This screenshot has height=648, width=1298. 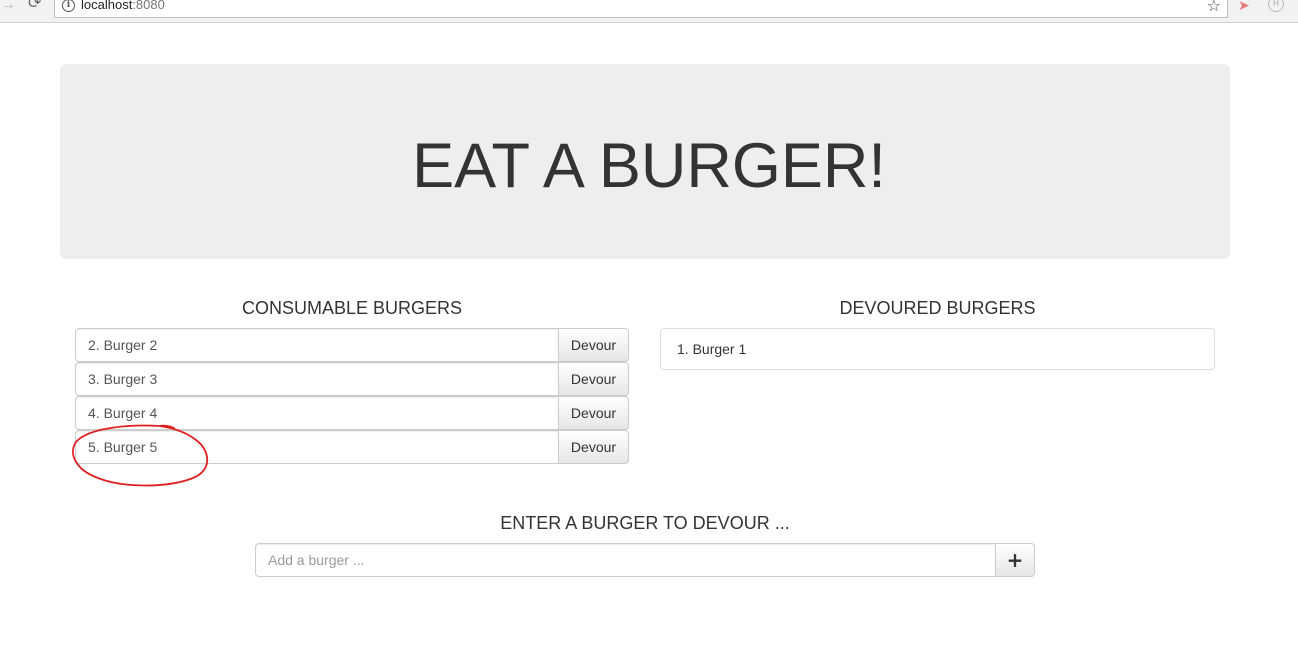 I want to click on consumable-burger-row: 5. Burger 5 Devour, so click(x=352, y=447).